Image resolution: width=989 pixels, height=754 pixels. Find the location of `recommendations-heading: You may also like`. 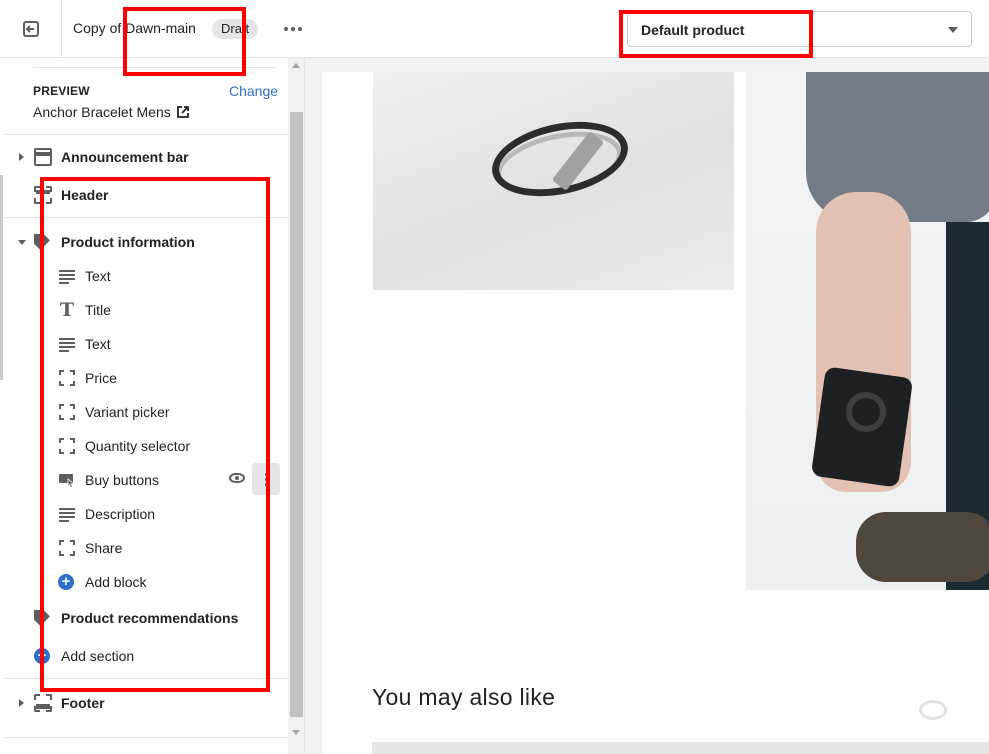

recommendations-heading: You may also like is located at coordinates (464, 697).